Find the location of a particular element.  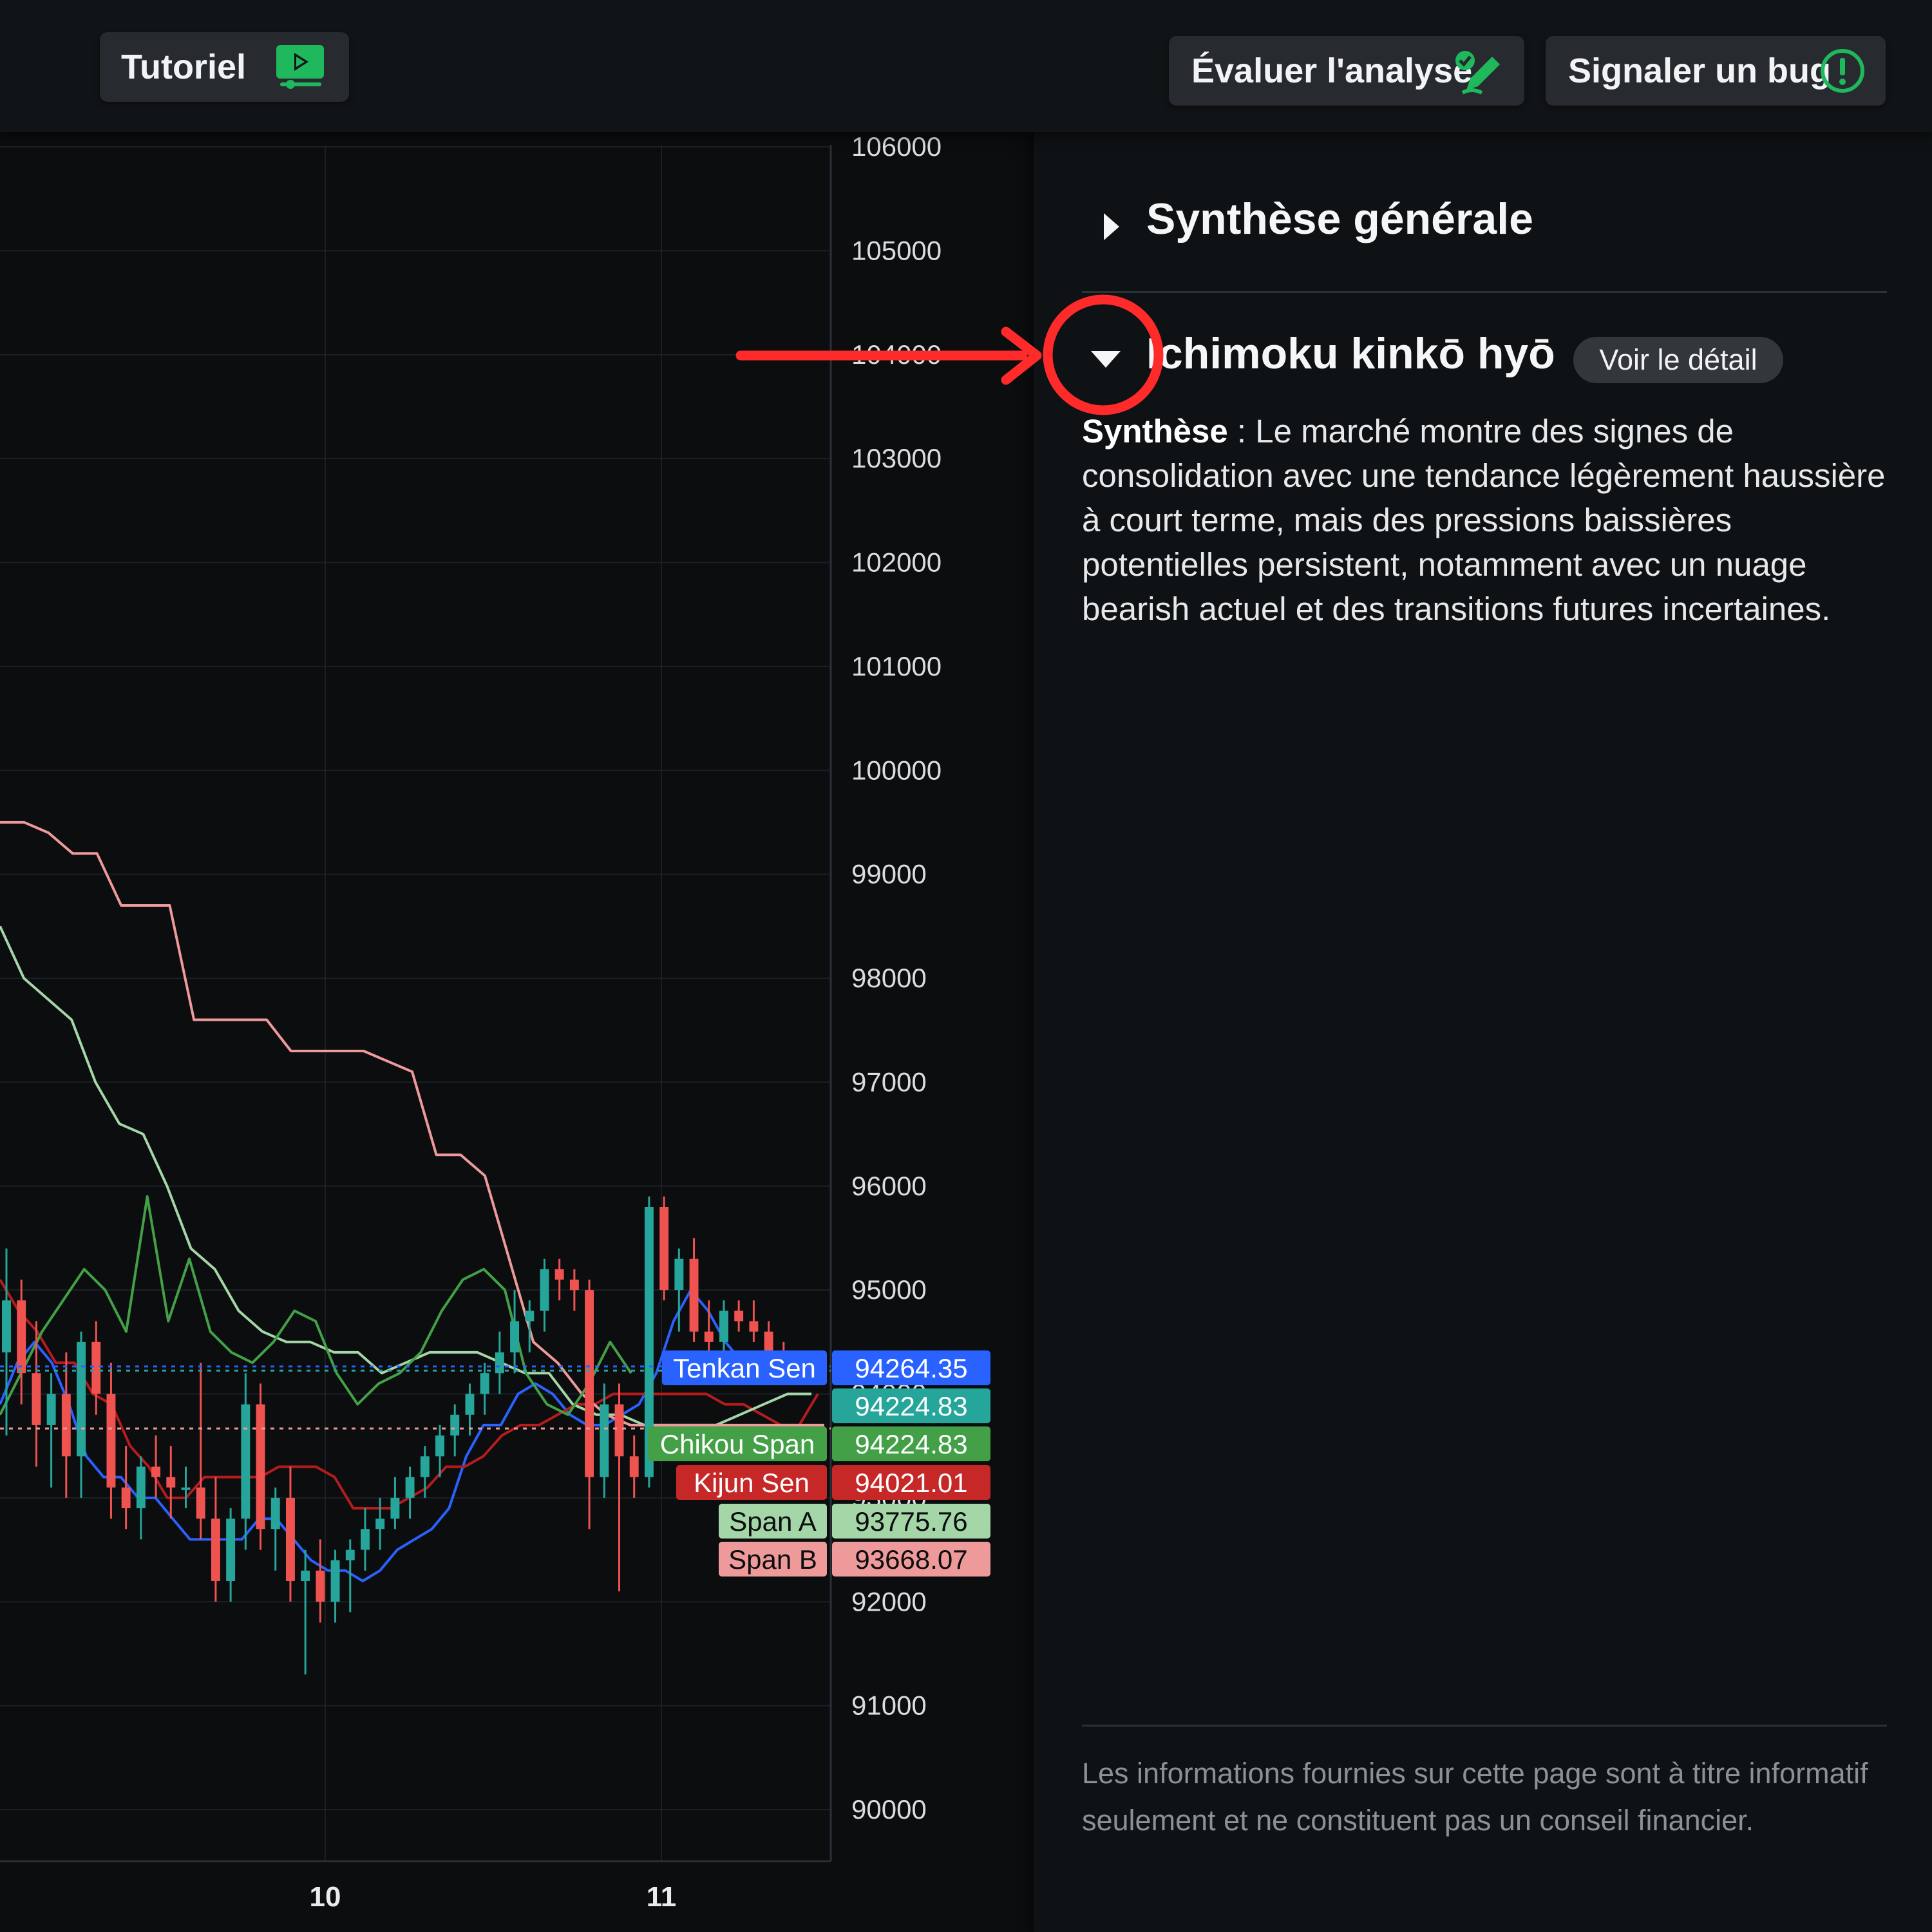

indicator-name: Span A is located at coordinates (773, 1521).